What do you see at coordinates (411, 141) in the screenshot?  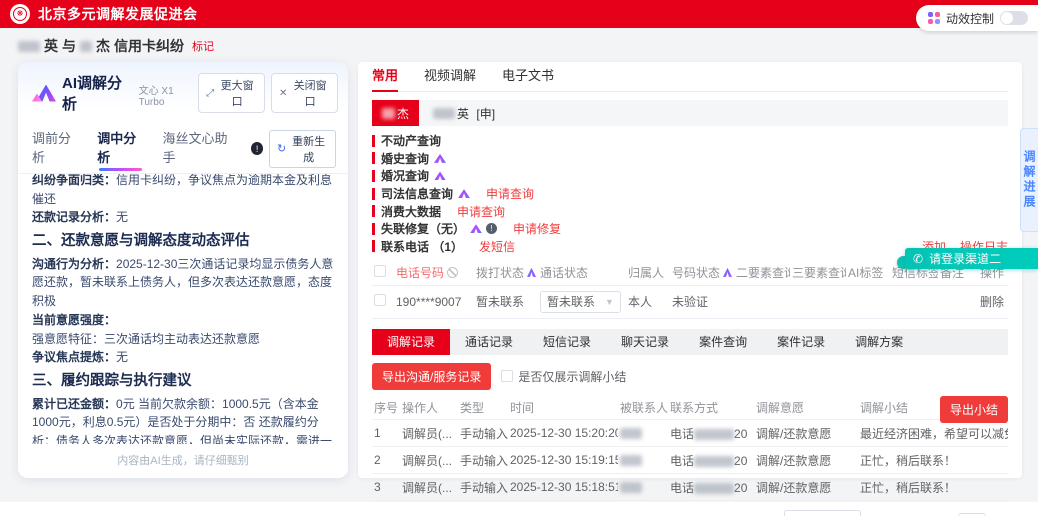 I see `query-label: 不动产查询` at bounding box center [411, 141].